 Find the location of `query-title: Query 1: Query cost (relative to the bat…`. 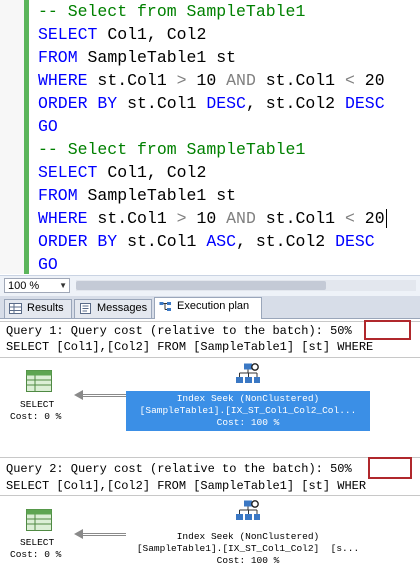

query-title: Query 1: Query cost (relative to the bat… is located at coordinates (168, 331).